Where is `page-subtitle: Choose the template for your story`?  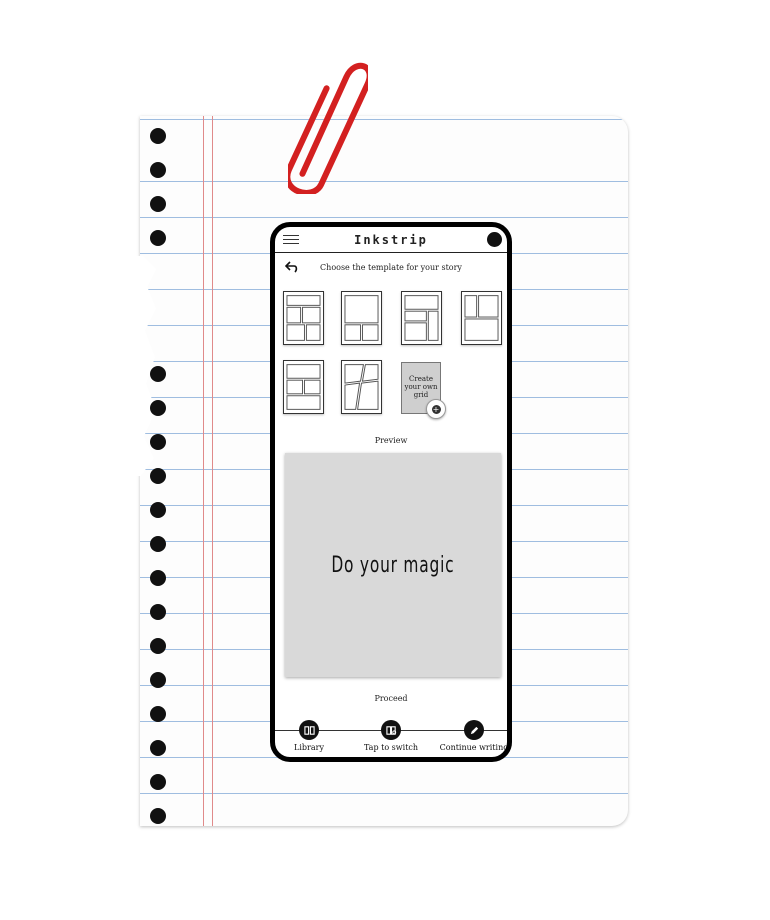 page-subtitle: Choose the template for your story is located at coordinates (391, 267).